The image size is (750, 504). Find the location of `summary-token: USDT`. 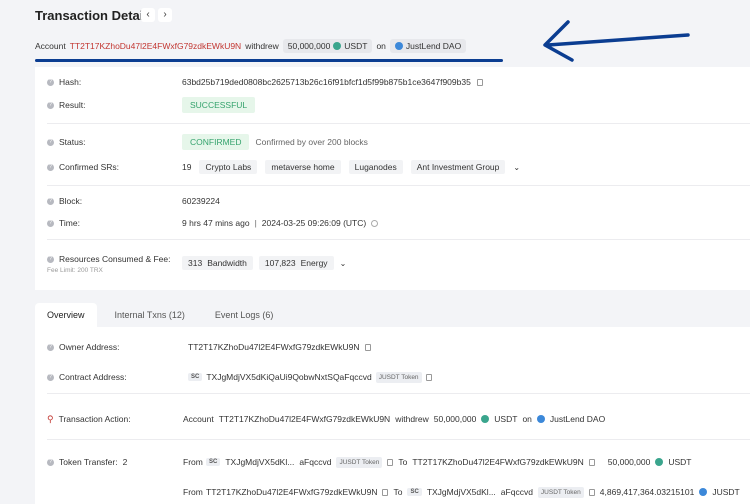

summary-token: USDT is located at coordinates (355, 46).